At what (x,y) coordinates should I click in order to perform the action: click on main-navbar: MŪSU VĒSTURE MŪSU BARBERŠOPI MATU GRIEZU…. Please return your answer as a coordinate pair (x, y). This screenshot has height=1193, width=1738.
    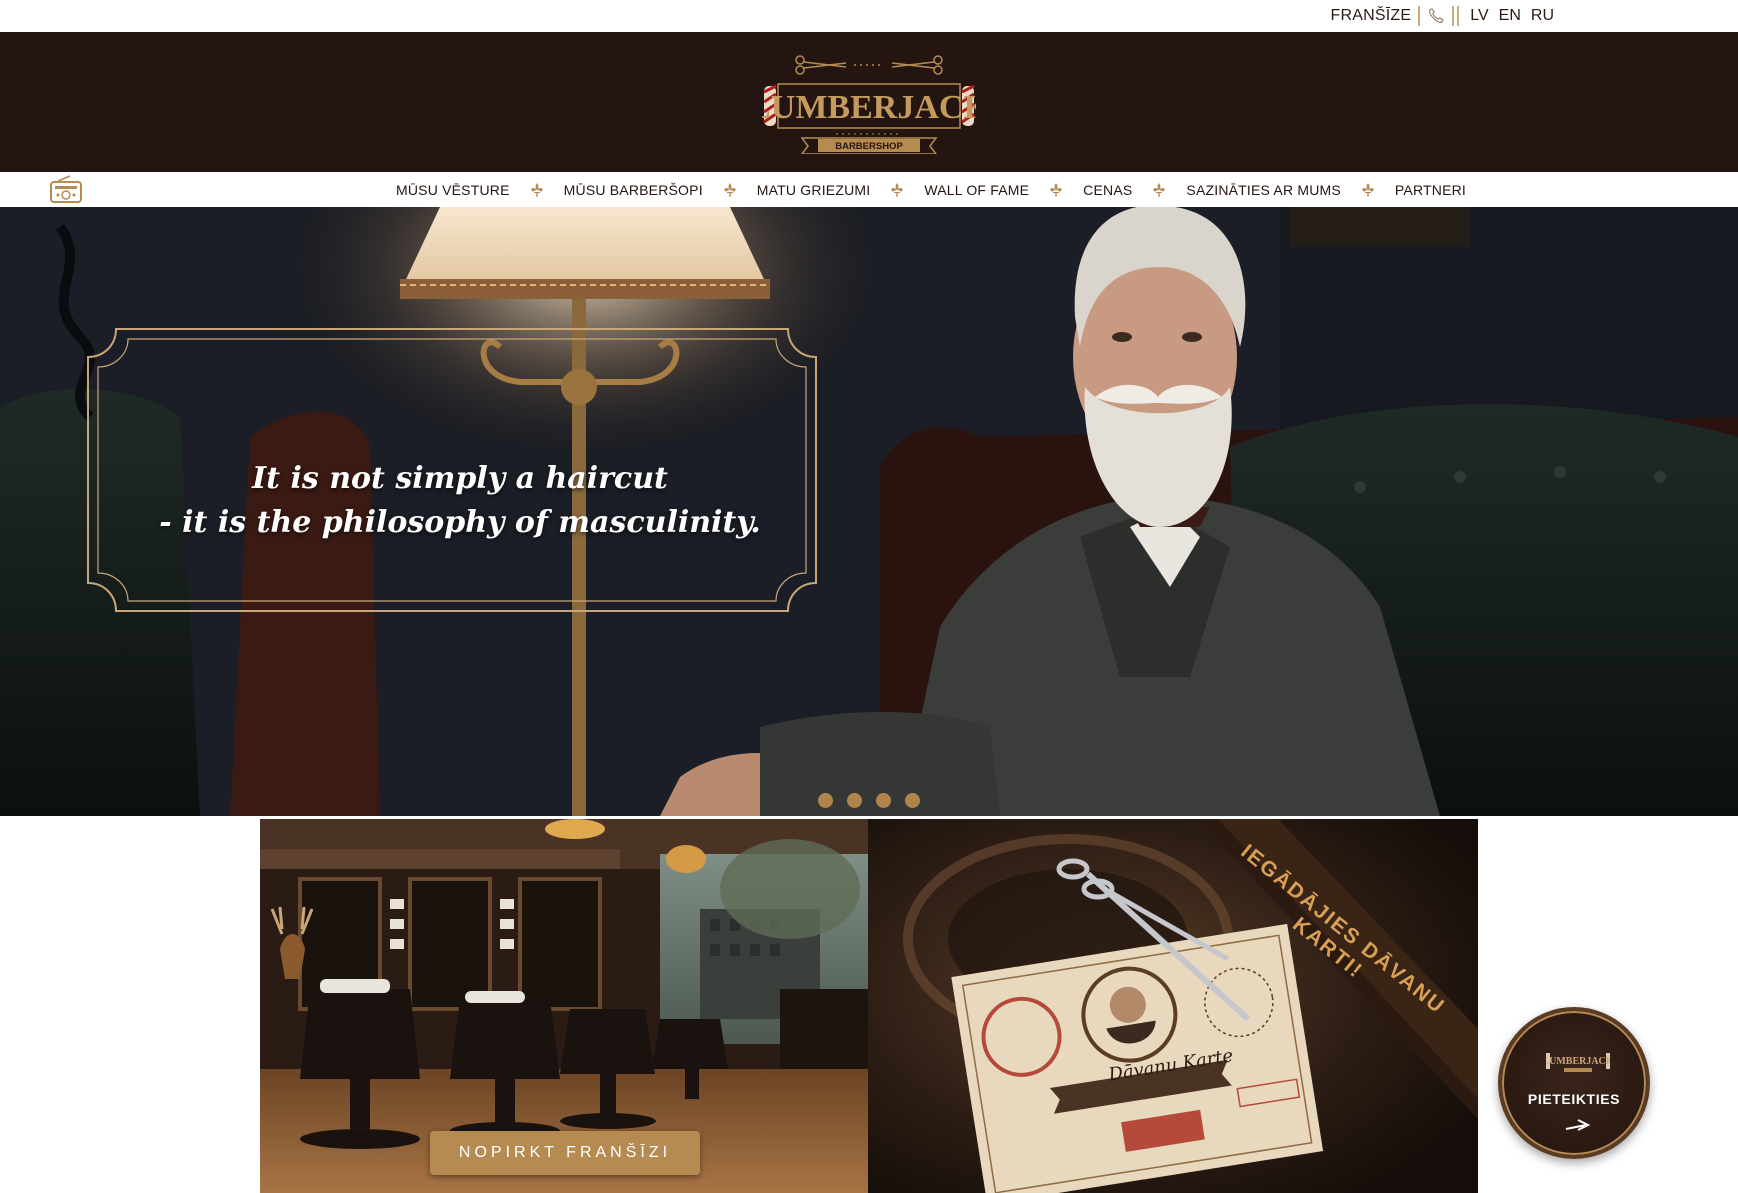
    Looking at the image, I should click on (869, 189).